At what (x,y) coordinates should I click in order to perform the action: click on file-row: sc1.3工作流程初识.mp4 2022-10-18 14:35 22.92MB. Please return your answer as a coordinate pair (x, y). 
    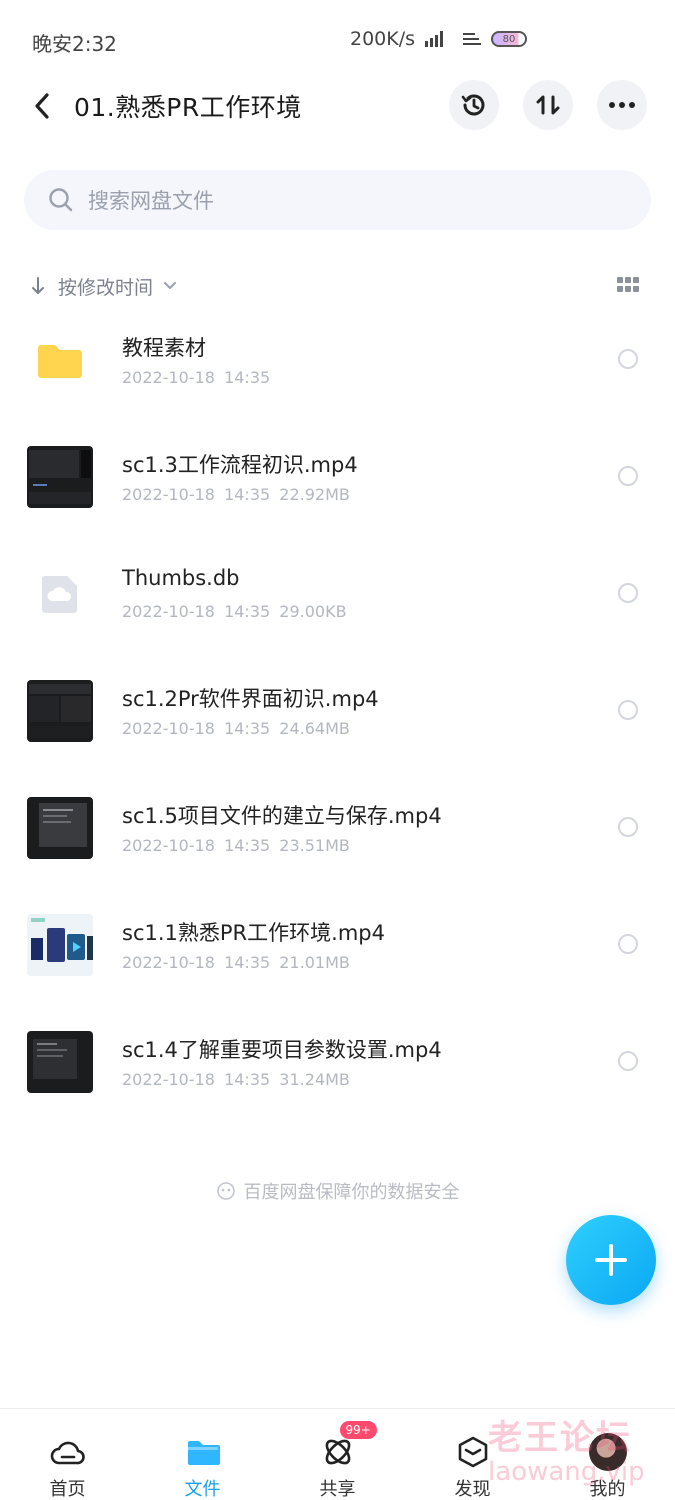
    Looking at the image, I should click on (337, 475).